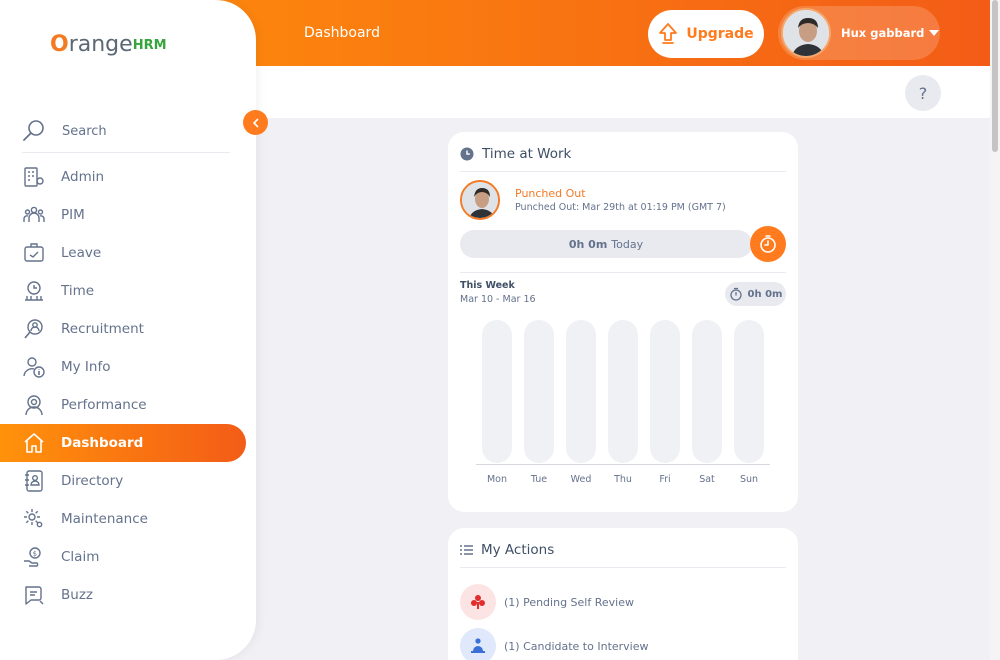 This screenshot has height=660, width=1000. I want to click on sidebar-item-leave: Leave, so click(123, 253).